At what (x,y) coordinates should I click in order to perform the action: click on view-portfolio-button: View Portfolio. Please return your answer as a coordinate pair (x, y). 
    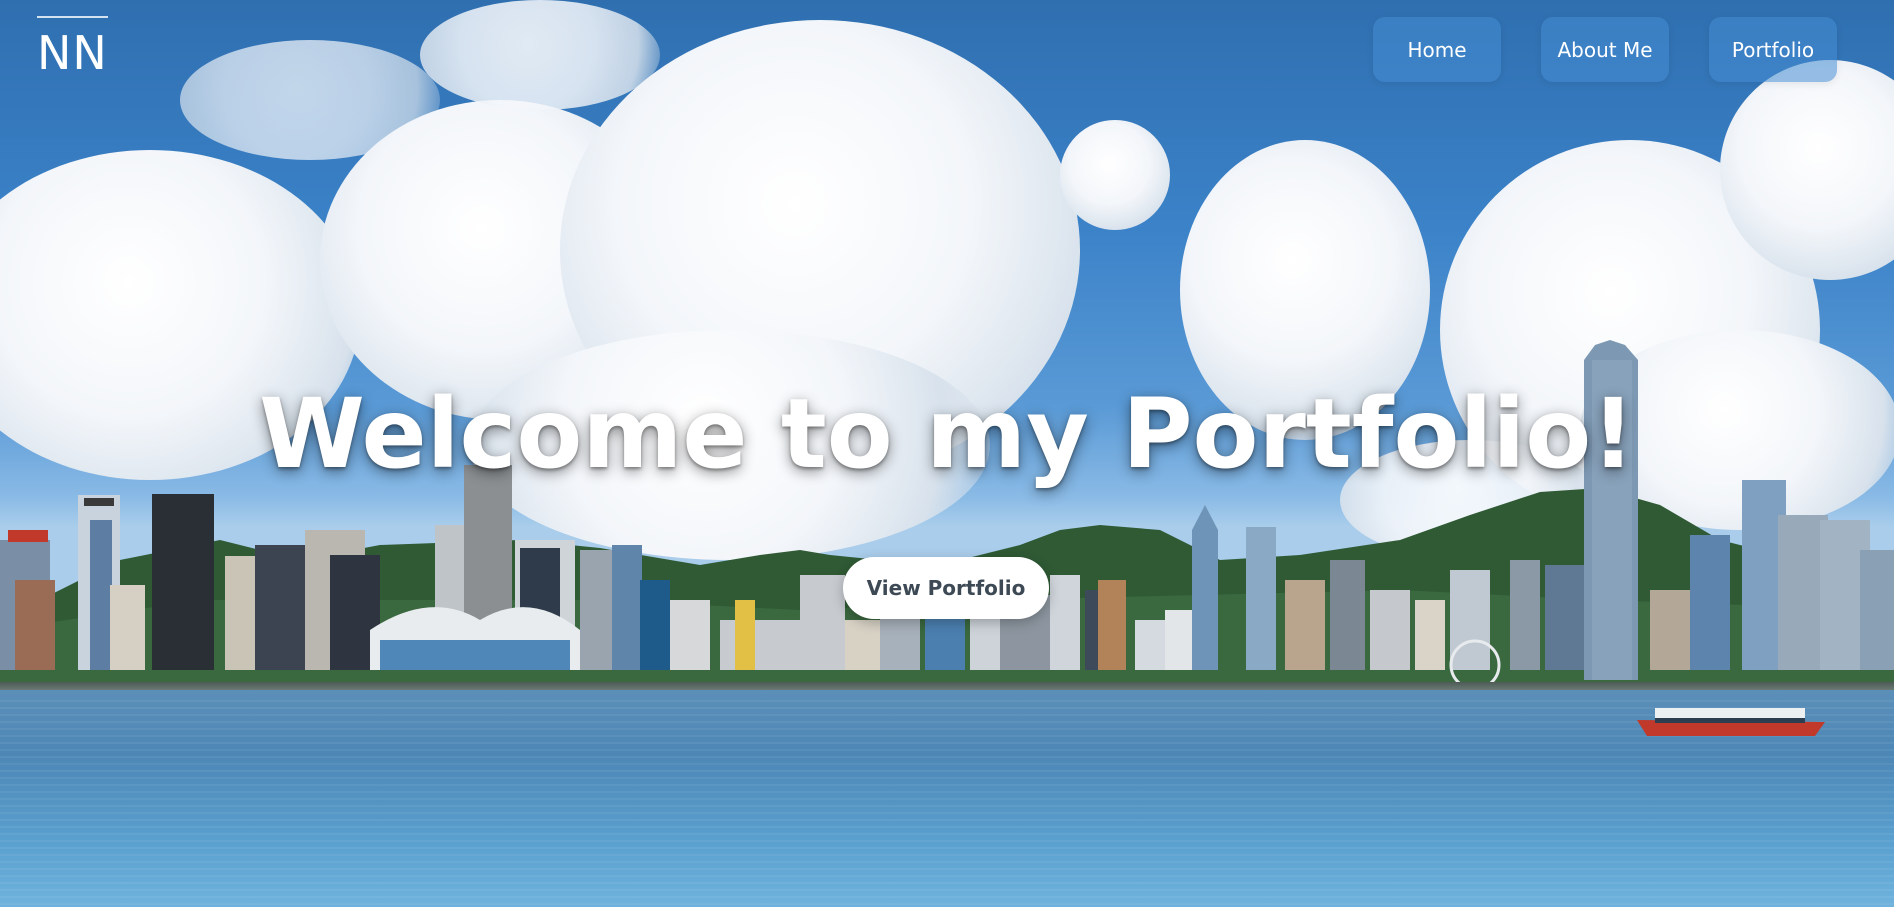
    Looking at the image, I should click on (946, 588).